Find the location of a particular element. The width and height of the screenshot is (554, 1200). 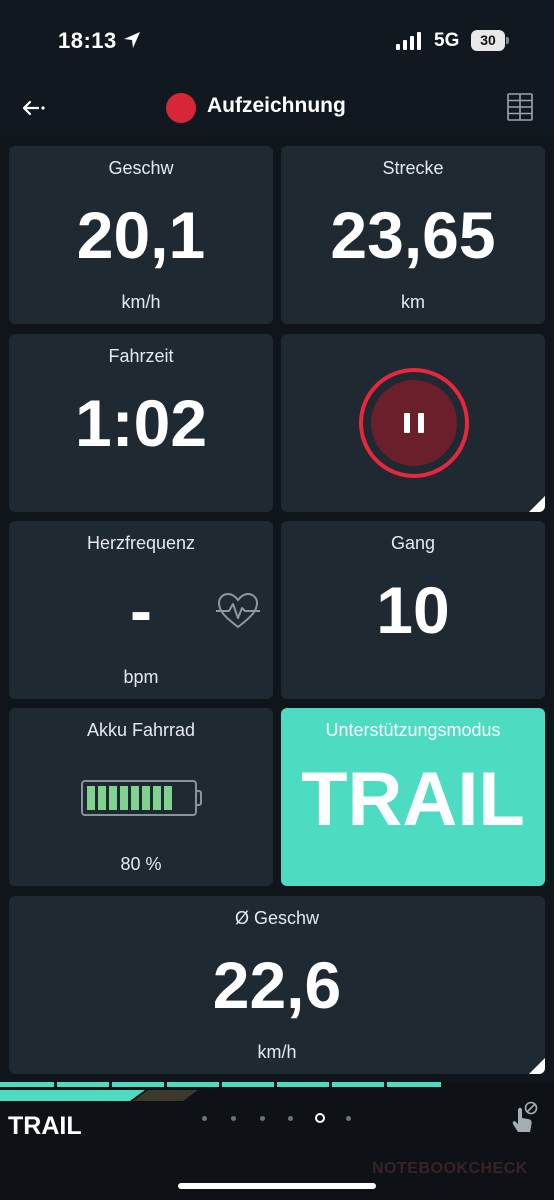

page-title: Aufzeichnung is located at coordinates (276, 105).